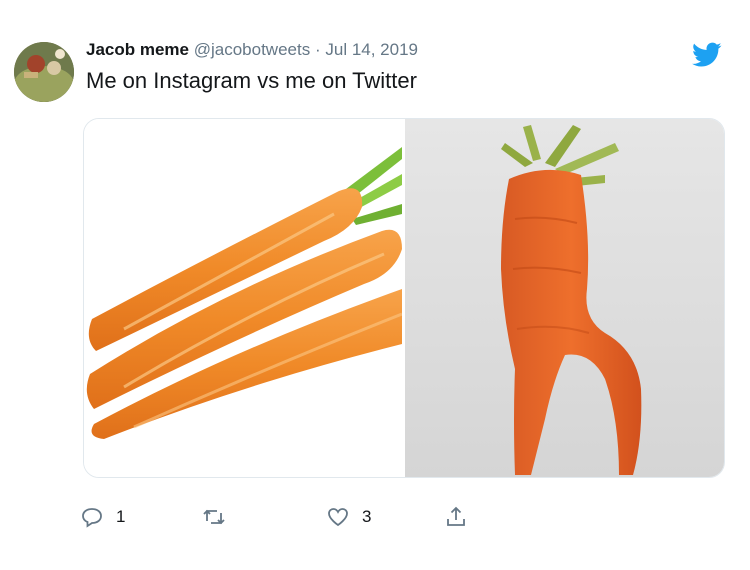 The image size is (750, 570). What do you see at coordinates (121, 516) in the screenshot?
I see `reply-count: 1` at bounding box center [121, 516].